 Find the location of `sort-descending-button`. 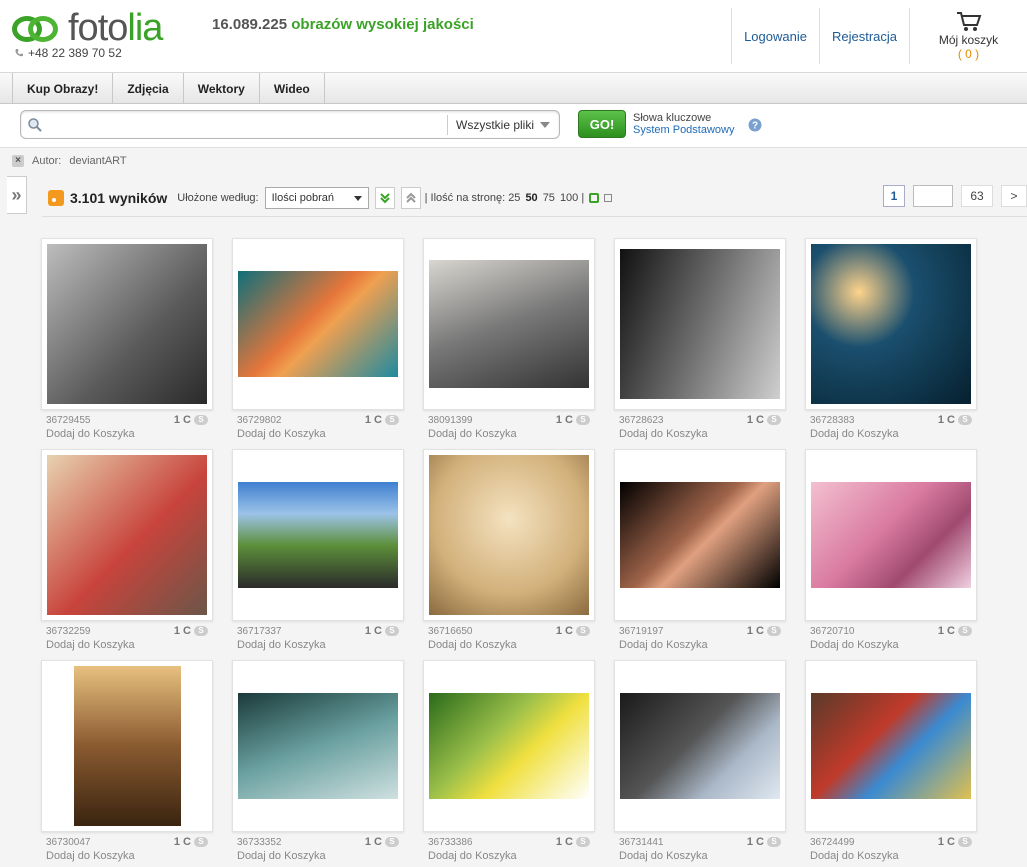

sort-descending-button is located at coordinates (384, 198).